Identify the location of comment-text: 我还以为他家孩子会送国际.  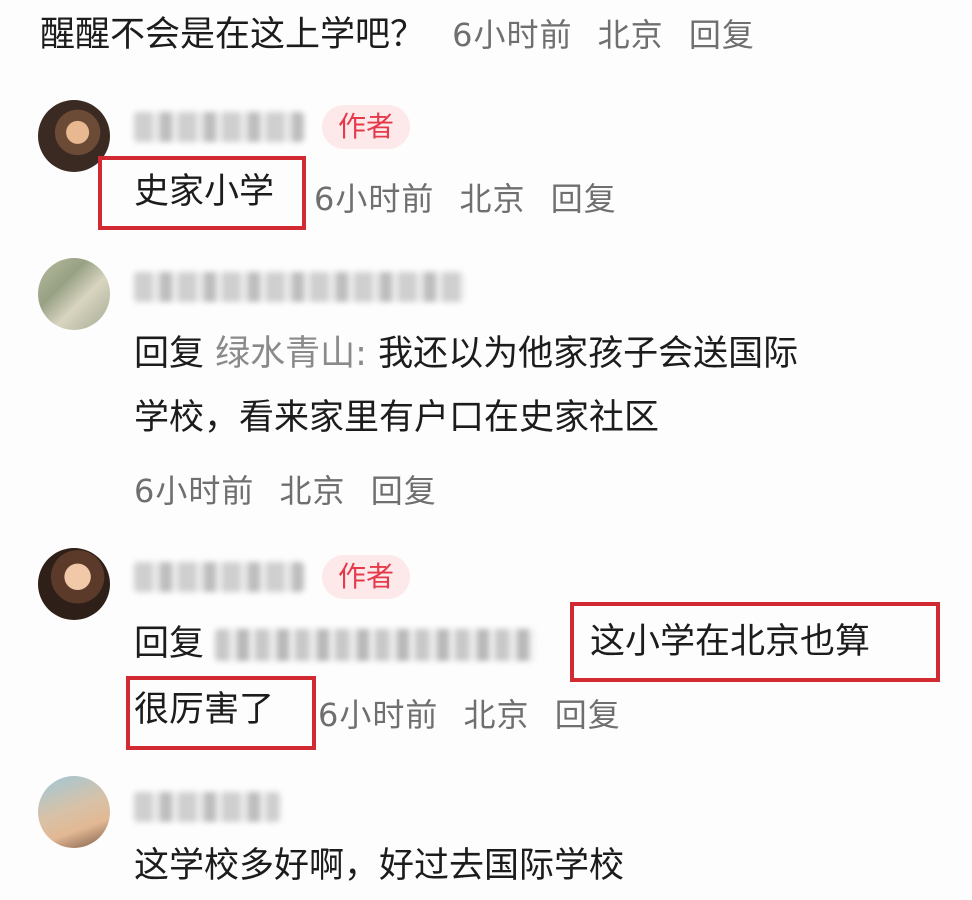
(588, 354).